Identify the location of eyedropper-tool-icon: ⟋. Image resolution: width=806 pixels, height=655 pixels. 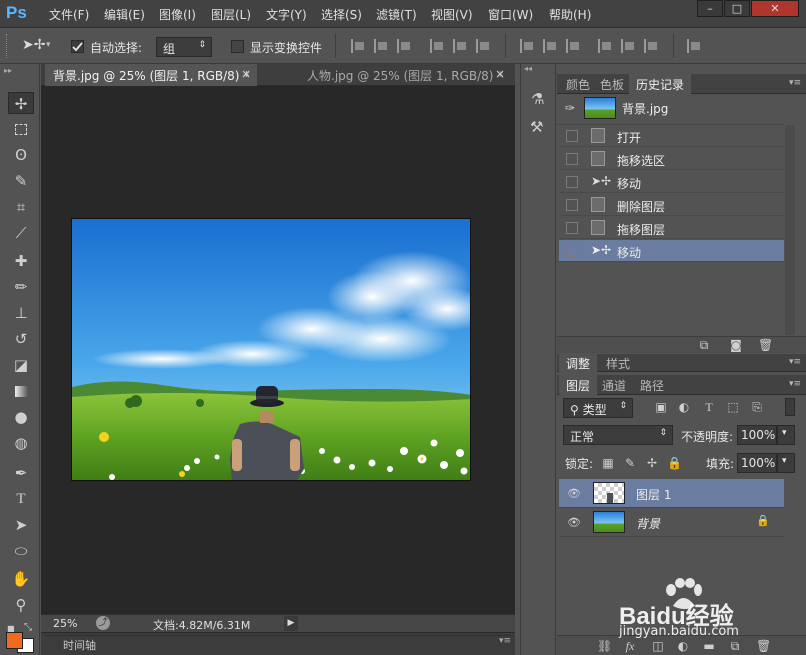
(21, 233).